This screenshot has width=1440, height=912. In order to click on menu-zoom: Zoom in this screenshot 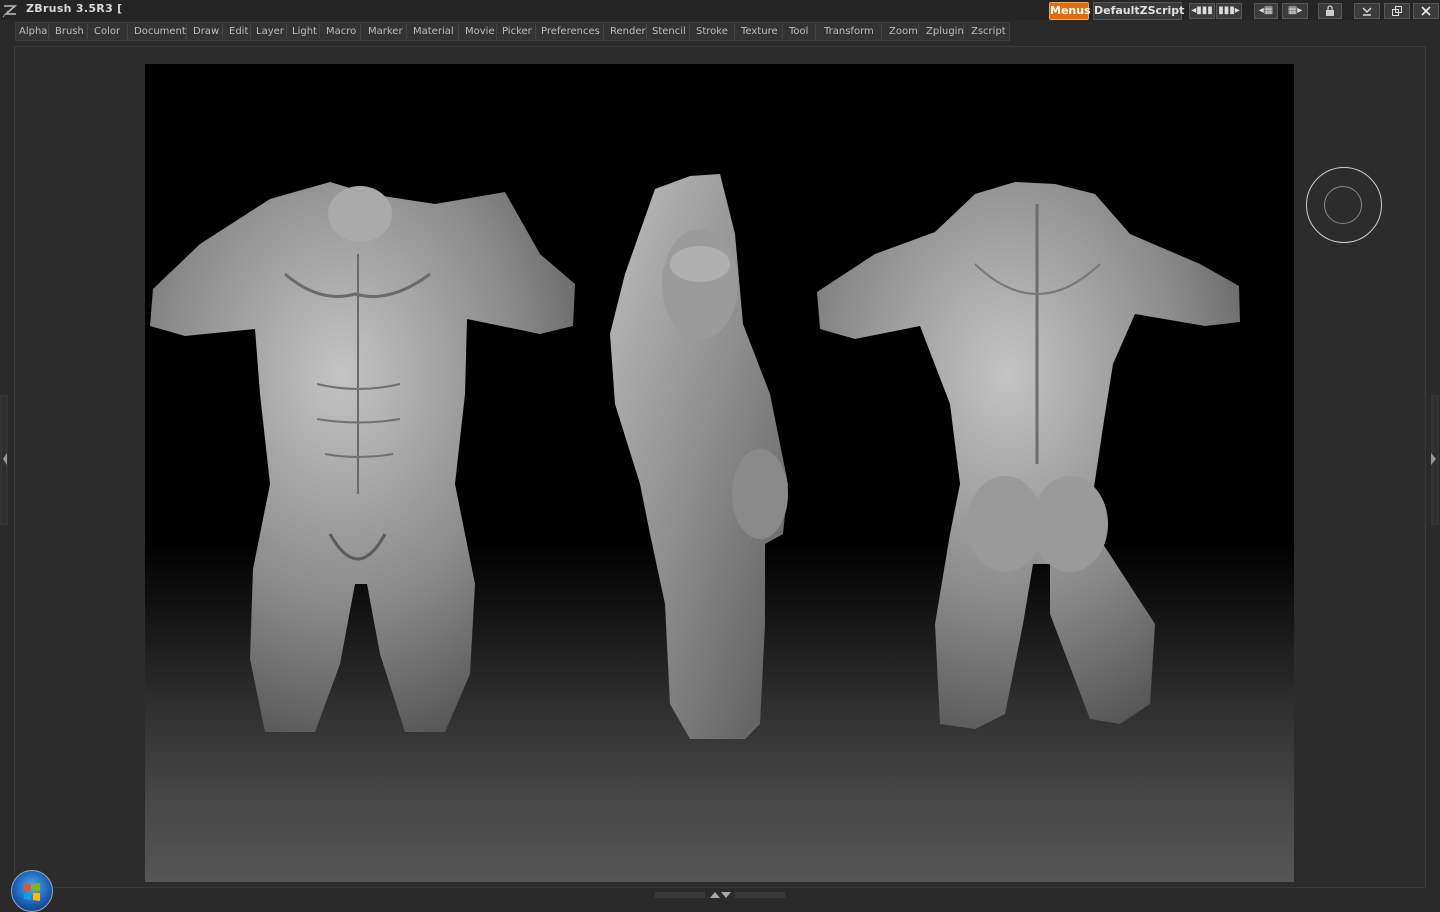, I will do `click(903, 31)`.